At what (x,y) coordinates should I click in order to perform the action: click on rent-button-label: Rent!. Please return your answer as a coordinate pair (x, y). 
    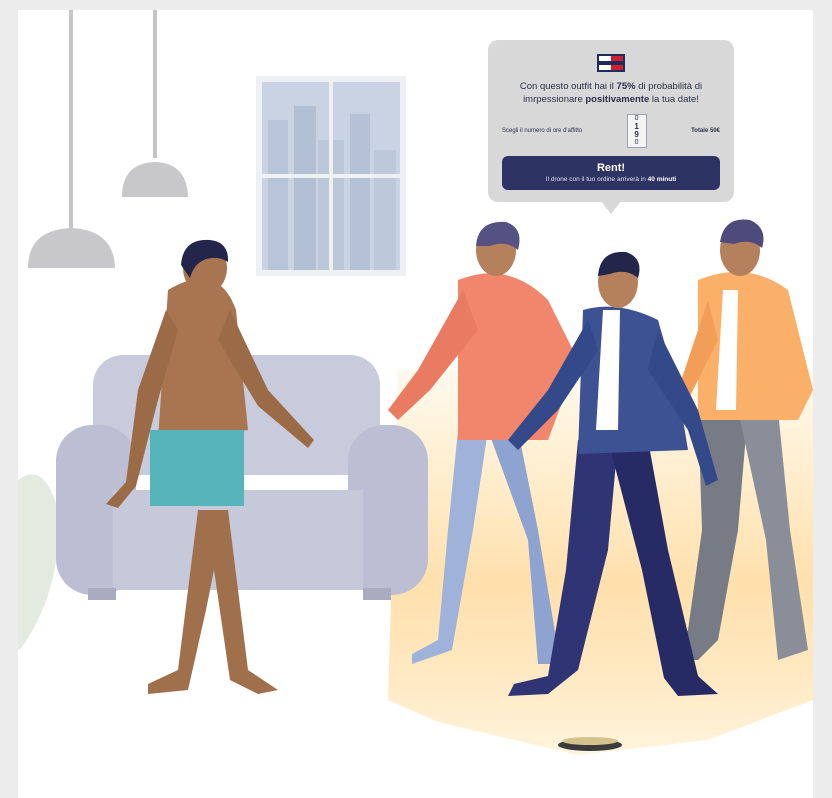
    Looking at the image, I should click on (611, 168).